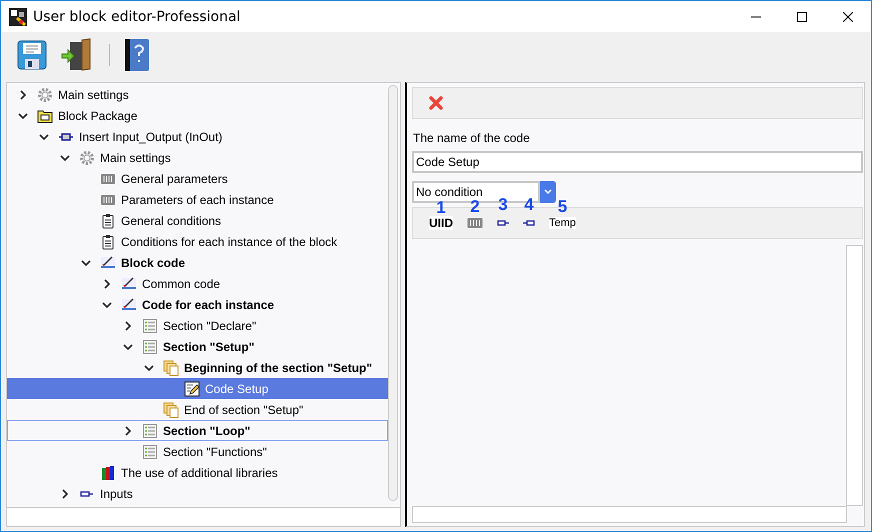  Describe the element at coordinates (197, 409) in the screenshot. I see `tree-item: End of section "Setup"` at that location.